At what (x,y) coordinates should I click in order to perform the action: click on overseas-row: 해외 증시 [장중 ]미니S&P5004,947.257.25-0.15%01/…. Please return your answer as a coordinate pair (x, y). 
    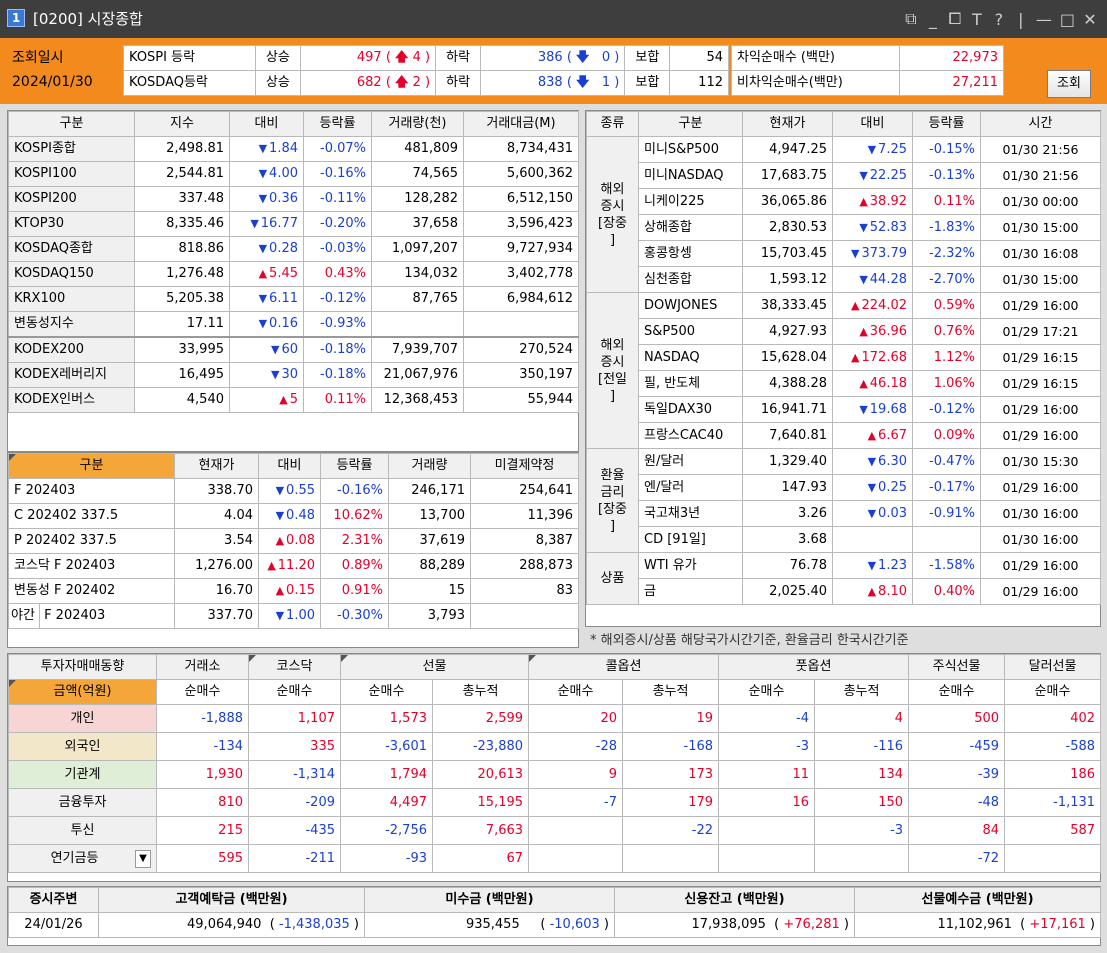
    Looking at the image, I should click on (843, 214).